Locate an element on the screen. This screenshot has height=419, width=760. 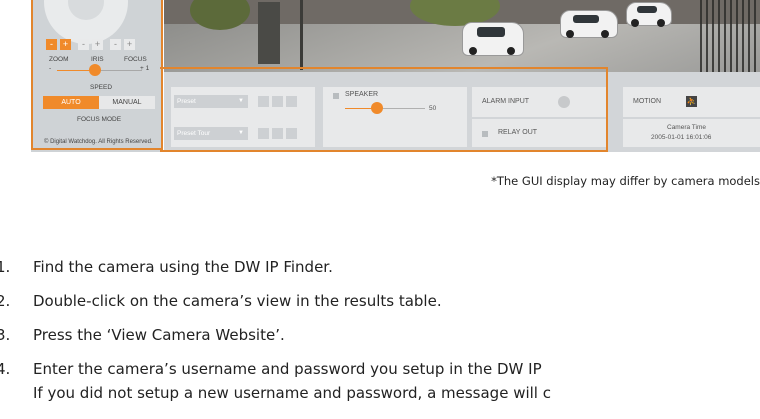
motion-cell: MOTION ⛹ is located at coordinates (691, 102).